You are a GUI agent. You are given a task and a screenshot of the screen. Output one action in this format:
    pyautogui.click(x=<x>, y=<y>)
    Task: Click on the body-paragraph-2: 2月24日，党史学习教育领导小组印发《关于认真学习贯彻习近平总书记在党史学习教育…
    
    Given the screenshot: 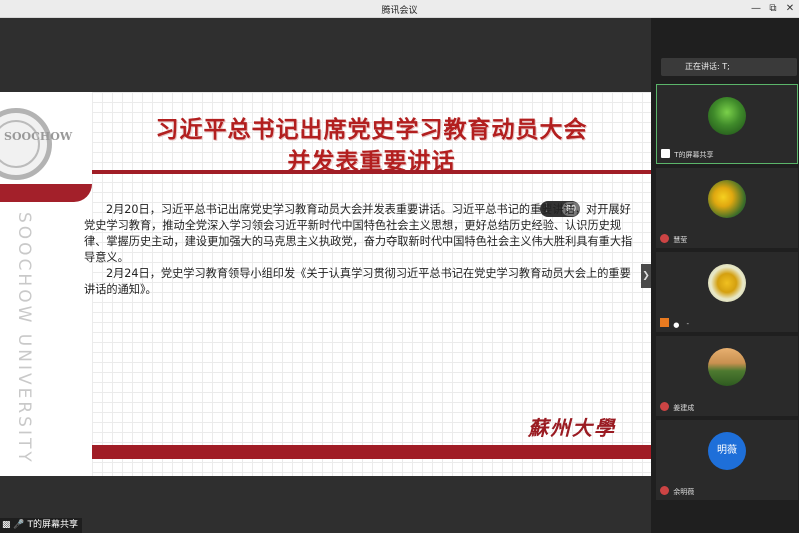 What is the action you would take?
    pyautogui.click(x=357, y=281)
    